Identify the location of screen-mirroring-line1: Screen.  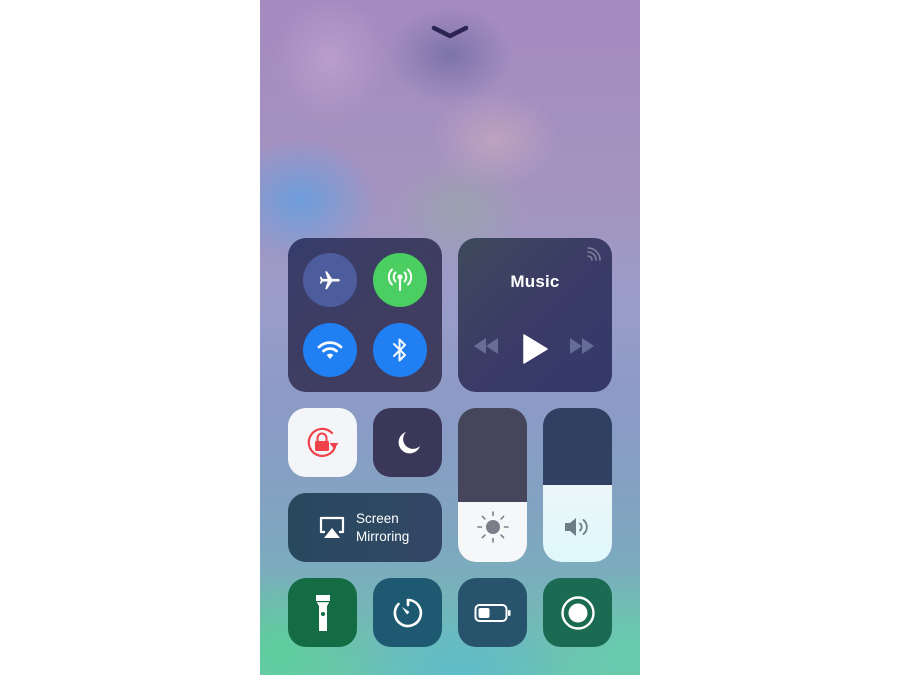
(377, 518).